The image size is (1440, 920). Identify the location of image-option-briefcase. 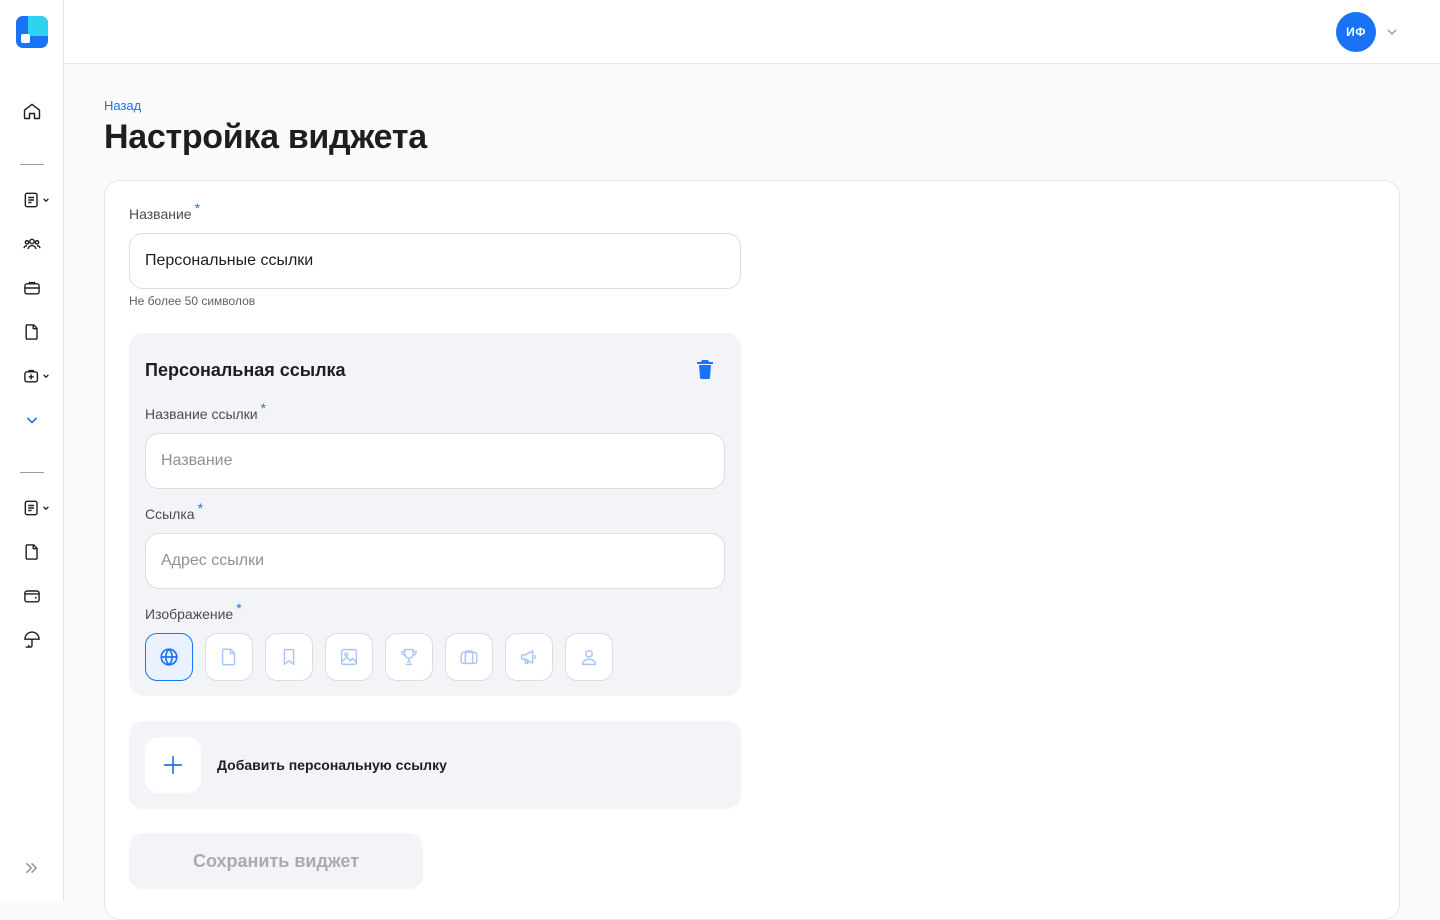
(469, 657).